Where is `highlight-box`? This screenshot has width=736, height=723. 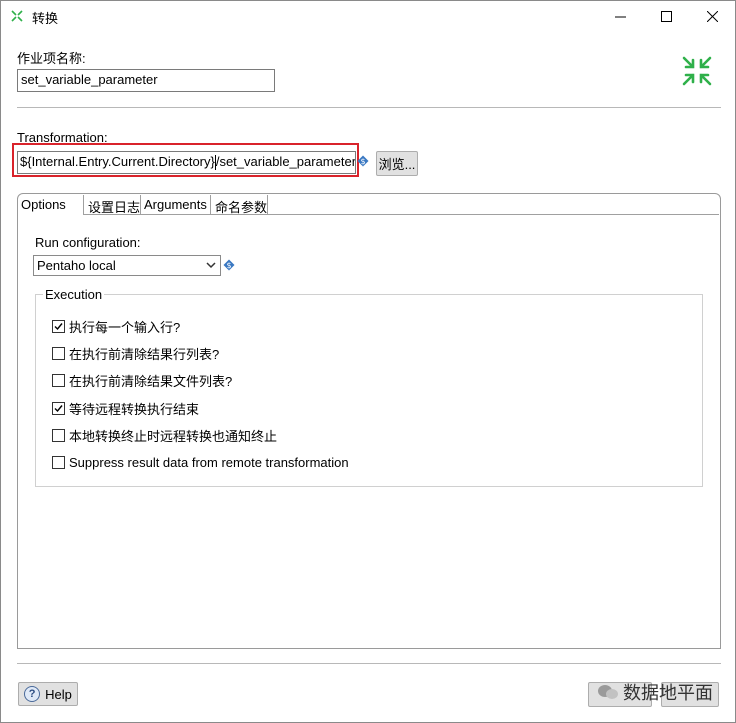
highlight-box is located at coordinates (185, 160).